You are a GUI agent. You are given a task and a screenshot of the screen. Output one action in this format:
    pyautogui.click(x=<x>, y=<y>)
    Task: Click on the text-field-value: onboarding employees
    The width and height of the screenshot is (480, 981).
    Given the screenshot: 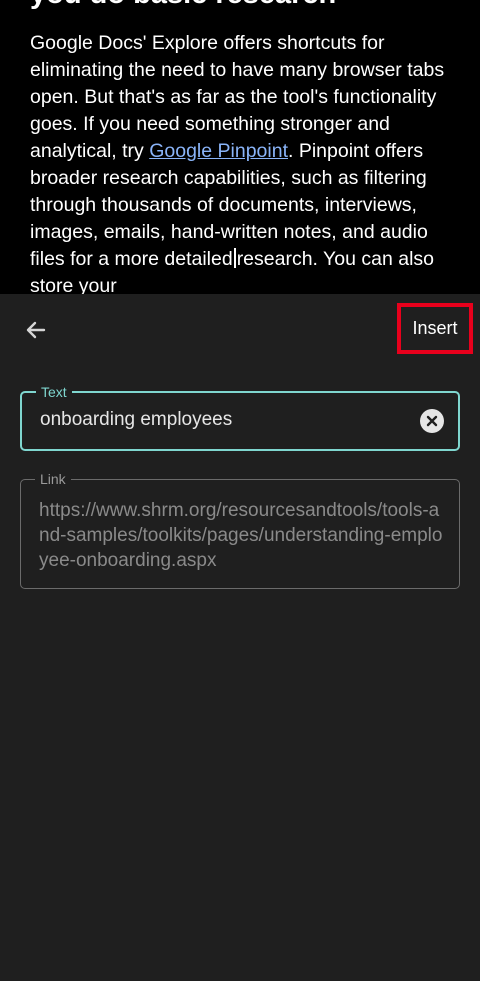 What is the action you would take?
    pyautogui.click(x=136, y=420)
    